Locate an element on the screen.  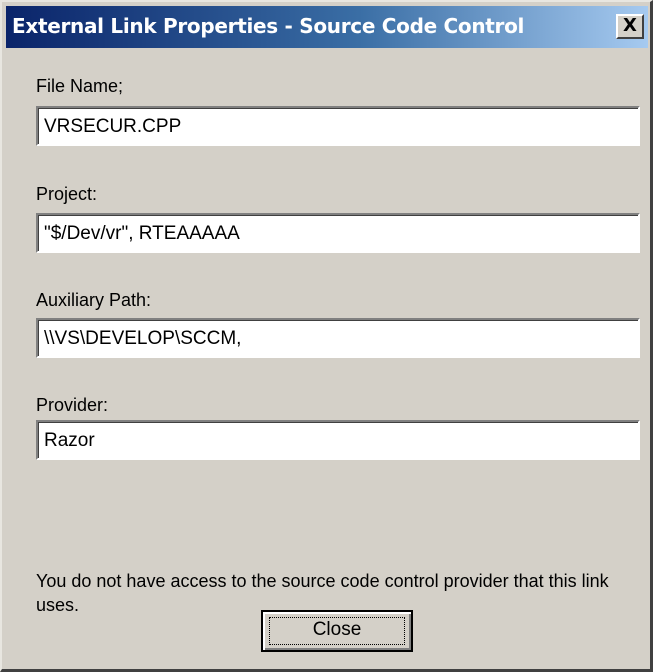
close-glyph: X is located at coordinates (630, 25).